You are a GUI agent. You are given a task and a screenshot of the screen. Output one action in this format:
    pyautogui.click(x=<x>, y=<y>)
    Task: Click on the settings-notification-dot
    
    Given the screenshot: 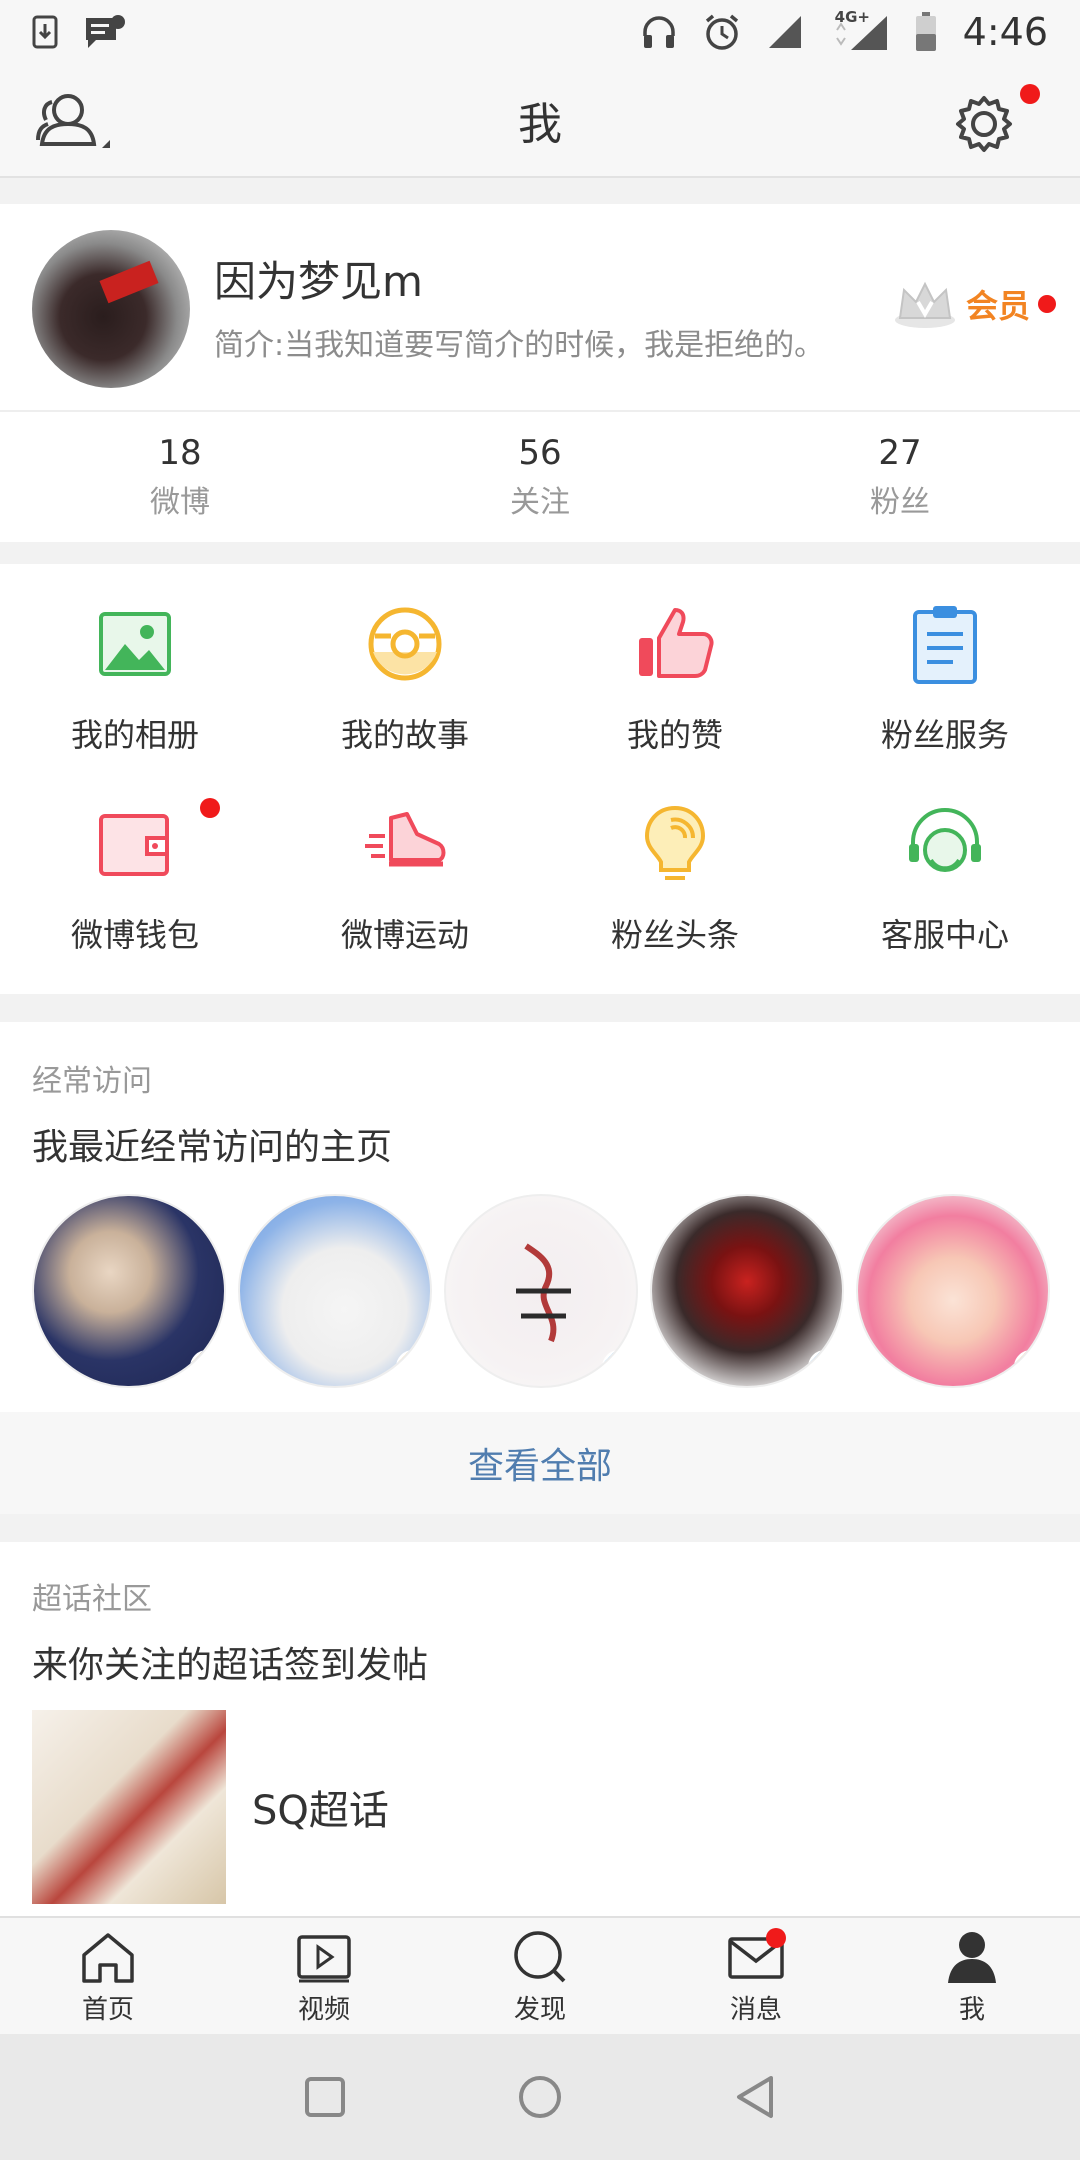 What is the action you would take?
    pyautogui.click(x=1030, y=94)
    